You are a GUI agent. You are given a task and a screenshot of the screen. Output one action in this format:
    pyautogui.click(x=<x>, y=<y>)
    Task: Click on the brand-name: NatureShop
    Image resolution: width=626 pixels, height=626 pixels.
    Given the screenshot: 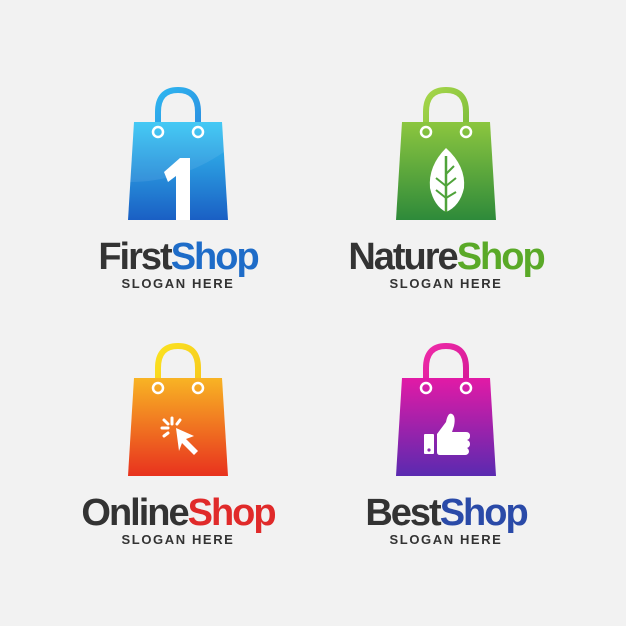 What is the action you would take?
    pyautogui.click(x=446, y=257)
    